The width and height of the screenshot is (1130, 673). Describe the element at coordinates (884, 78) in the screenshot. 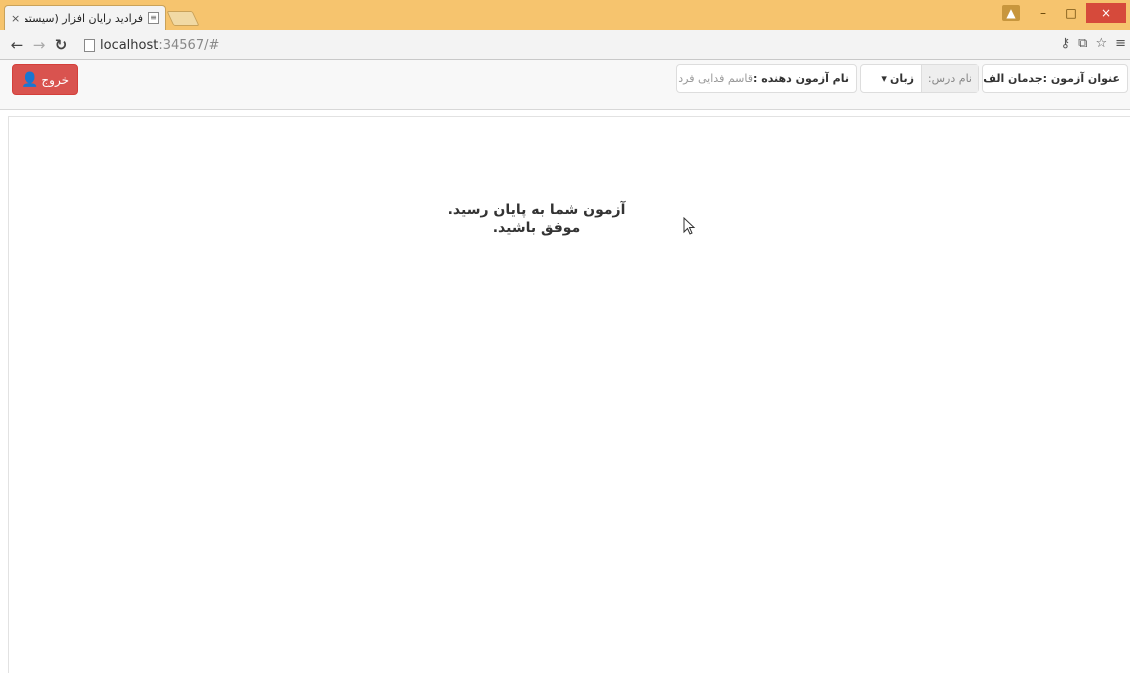

I see `caret-down-icon: ▾` at that location.